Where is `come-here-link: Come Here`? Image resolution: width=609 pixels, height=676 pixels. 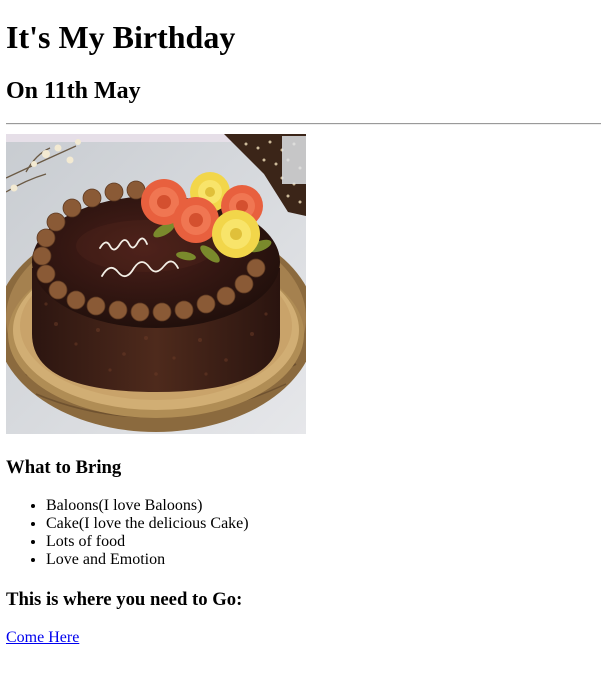 come-here-link: Come Here is located at coordinates (42, 638).